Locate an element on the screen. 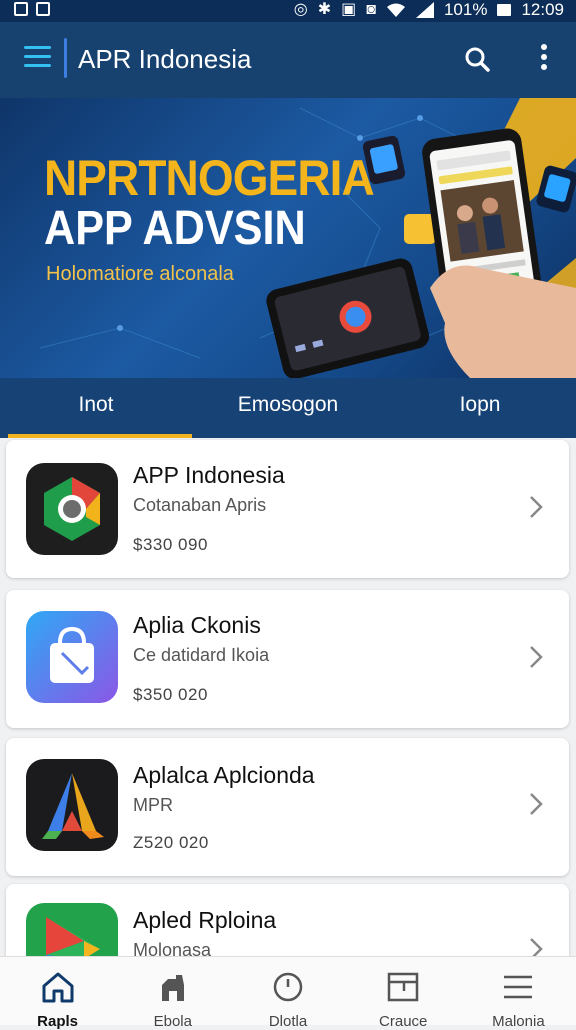 Image resolution: width=576 pixels, height=1030 pixels. list-item: Aplia Ckonis Ce datidard Ikoia $350 020 is located at coordinates (287, 659).